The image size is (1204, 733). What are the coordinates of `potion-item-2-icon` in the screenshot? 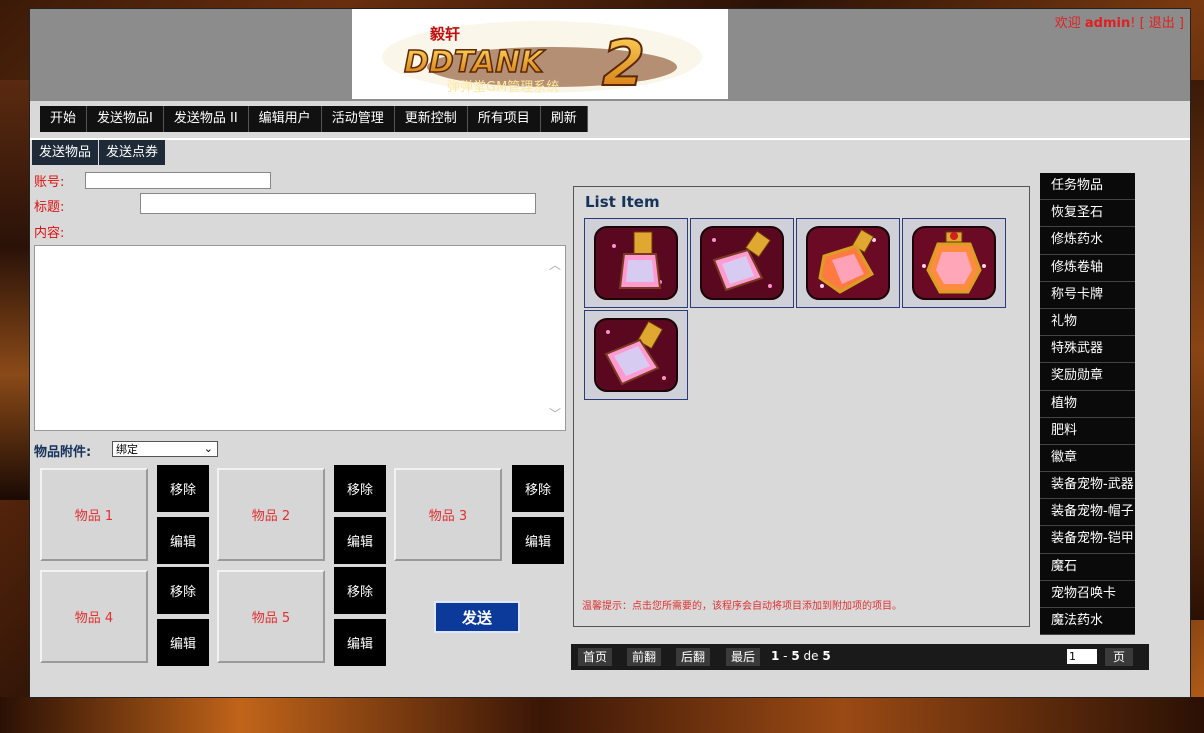 It's located at (742, 263).